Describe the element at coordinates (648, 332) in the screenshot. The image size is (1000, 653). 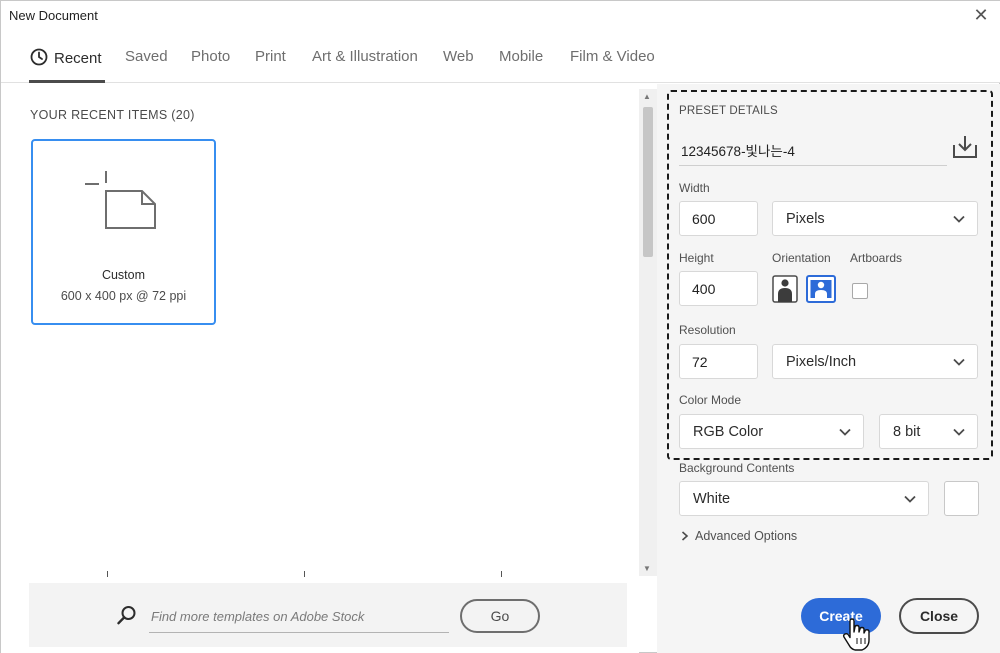
I see `recent-items-scrollbar: ▲ ▼` at that location.